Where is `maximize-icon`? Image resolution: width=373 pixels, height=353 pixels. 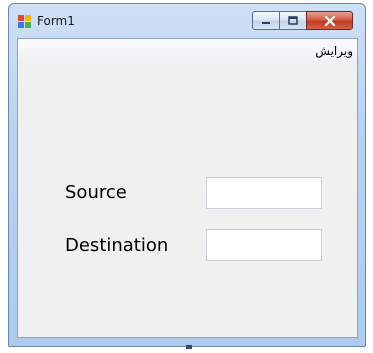
maximize-icon is located at coordinates (293, 20).